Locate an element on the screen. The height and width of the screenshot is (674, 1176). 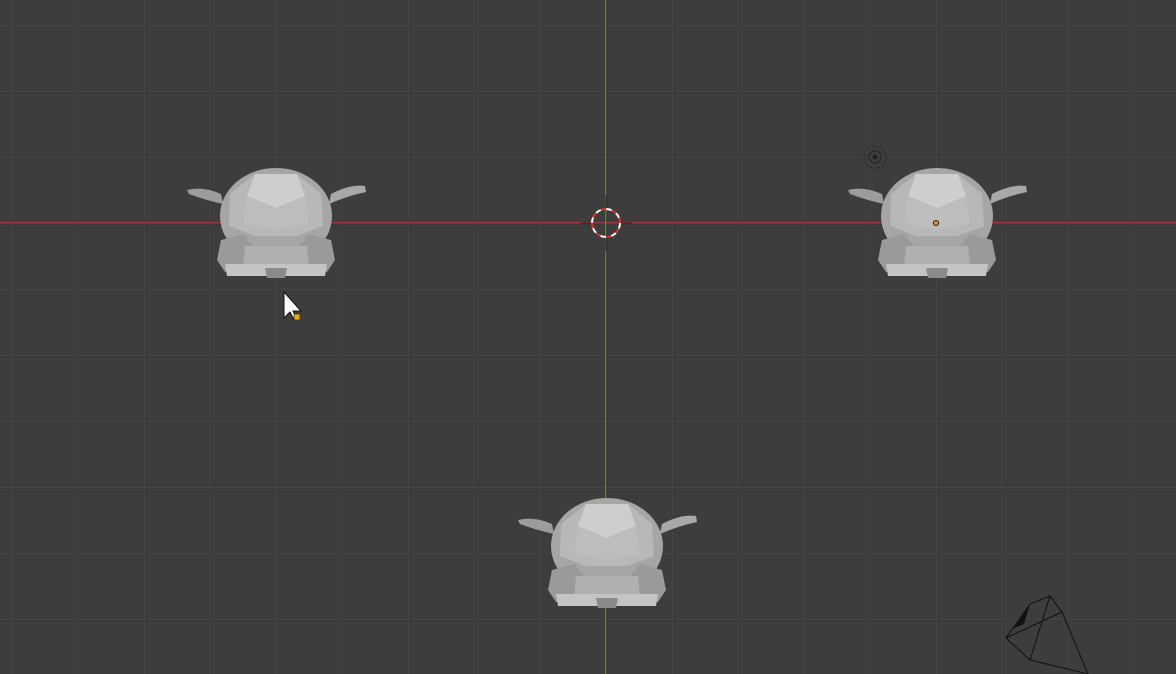
3d-cursor-icon is located at coordinates (606, 223).